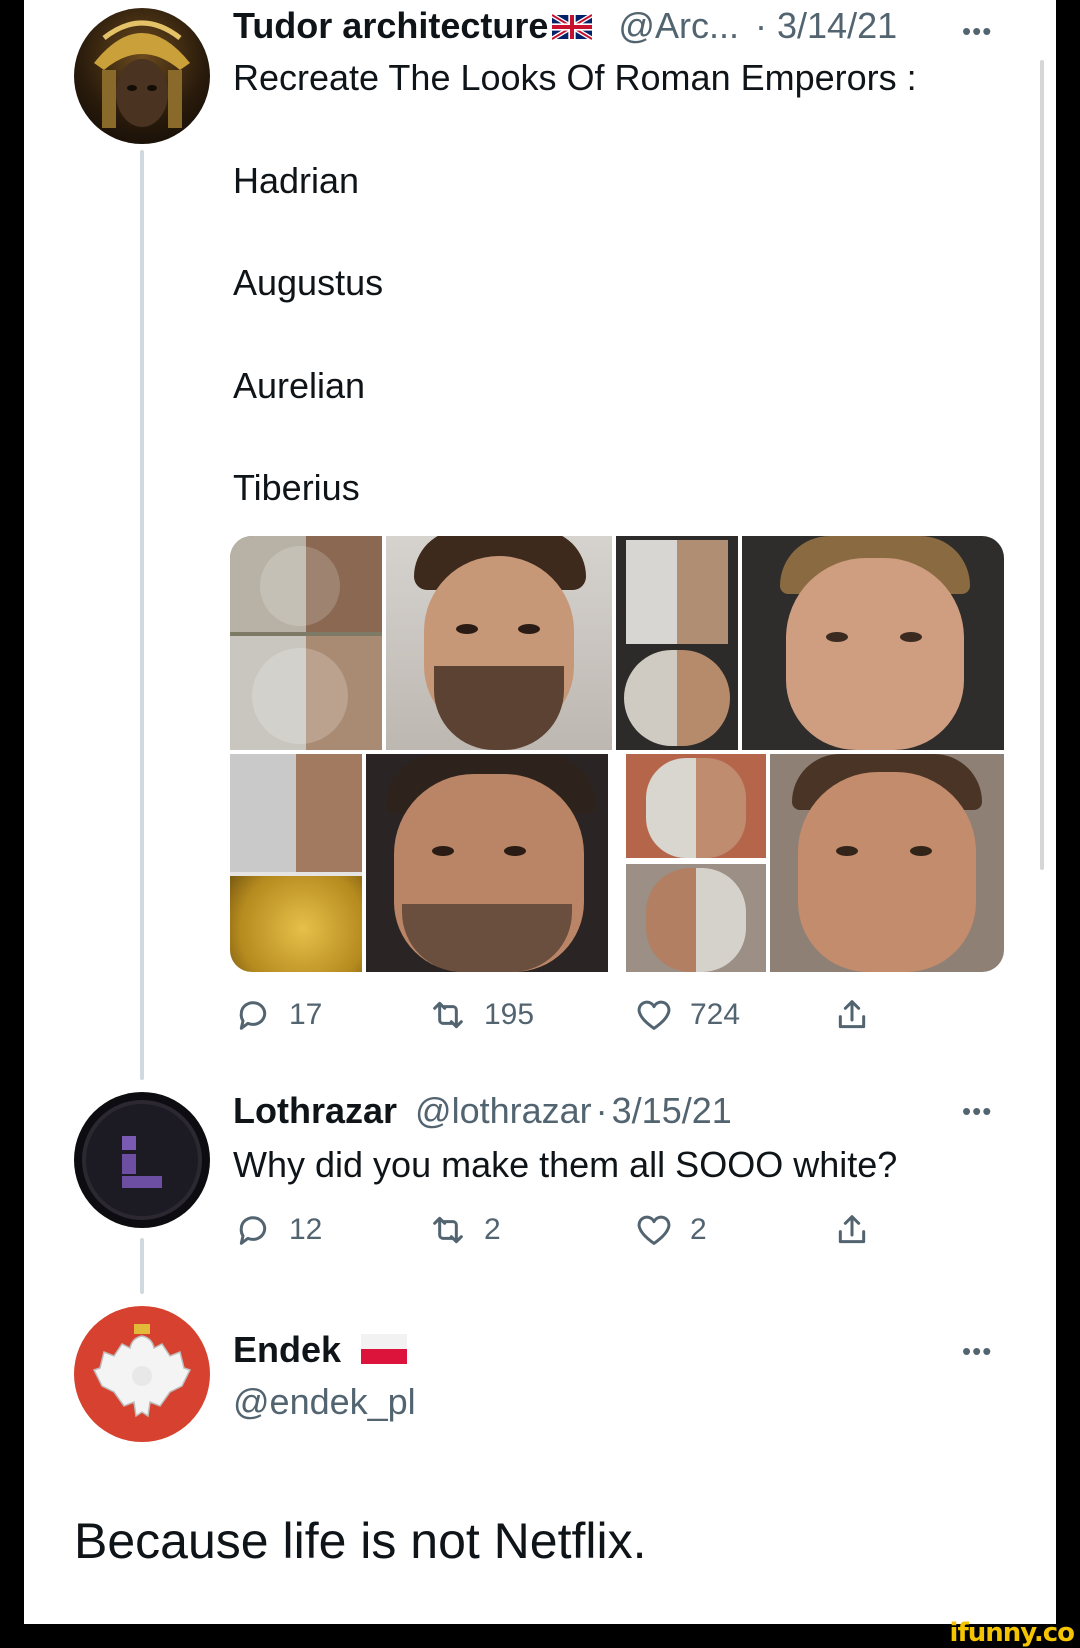  What do you see at coordinates (315, 1110) in the screenshot?
I see `author-name: Lothrazar` at bounding box center [315, 1110].